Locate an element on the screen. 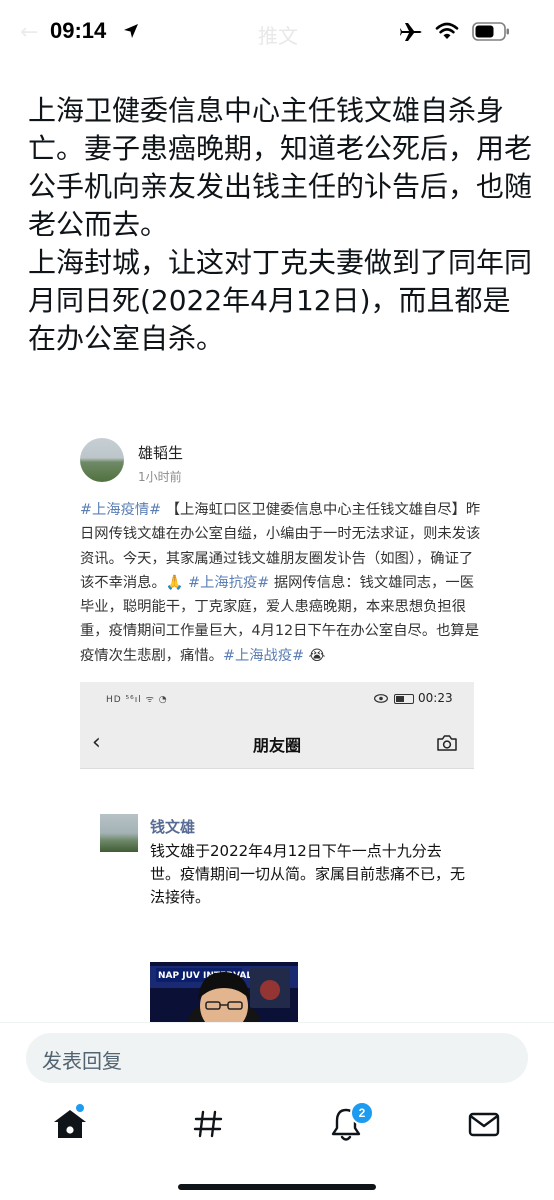 The width and height of the screenshot is (554, 1200). eye-icon is located at coordinates (381, 698).